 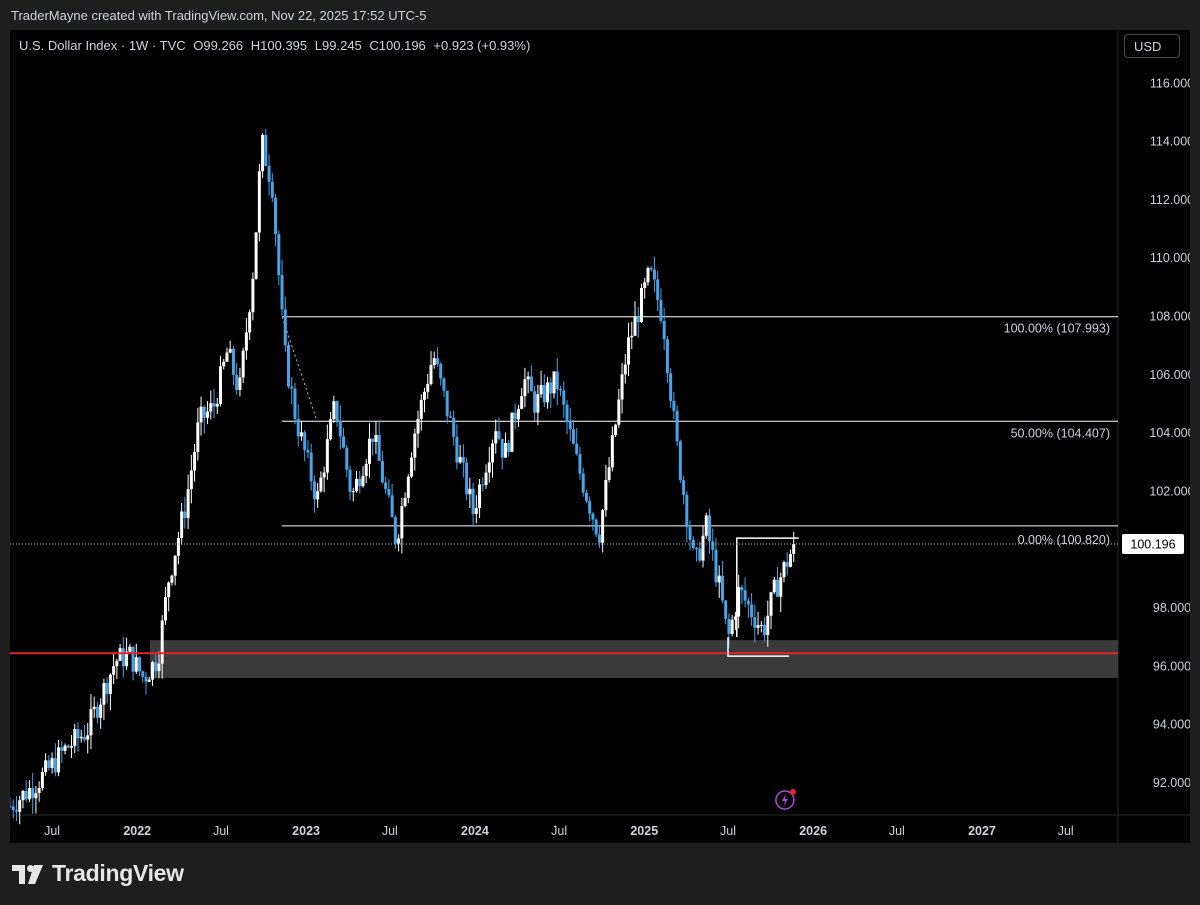 I want to click on price-tick-label: 114.000, so click(x=1170, y=142).